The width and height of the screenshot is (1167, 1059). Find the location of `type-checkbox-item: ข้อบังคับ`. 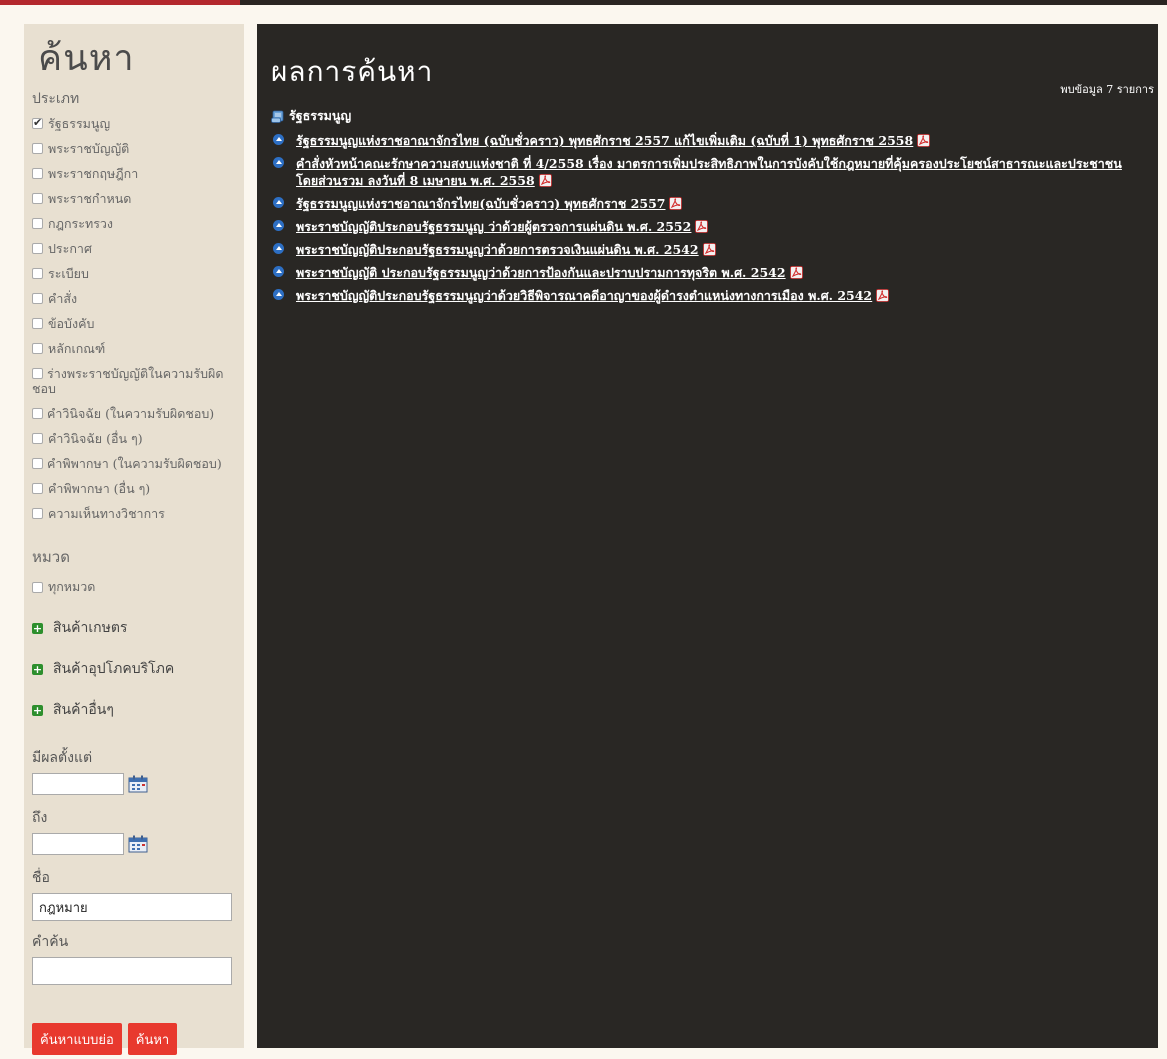

type-checkbox-item: ข้อบังคับ is located at coordinates (138, 323).